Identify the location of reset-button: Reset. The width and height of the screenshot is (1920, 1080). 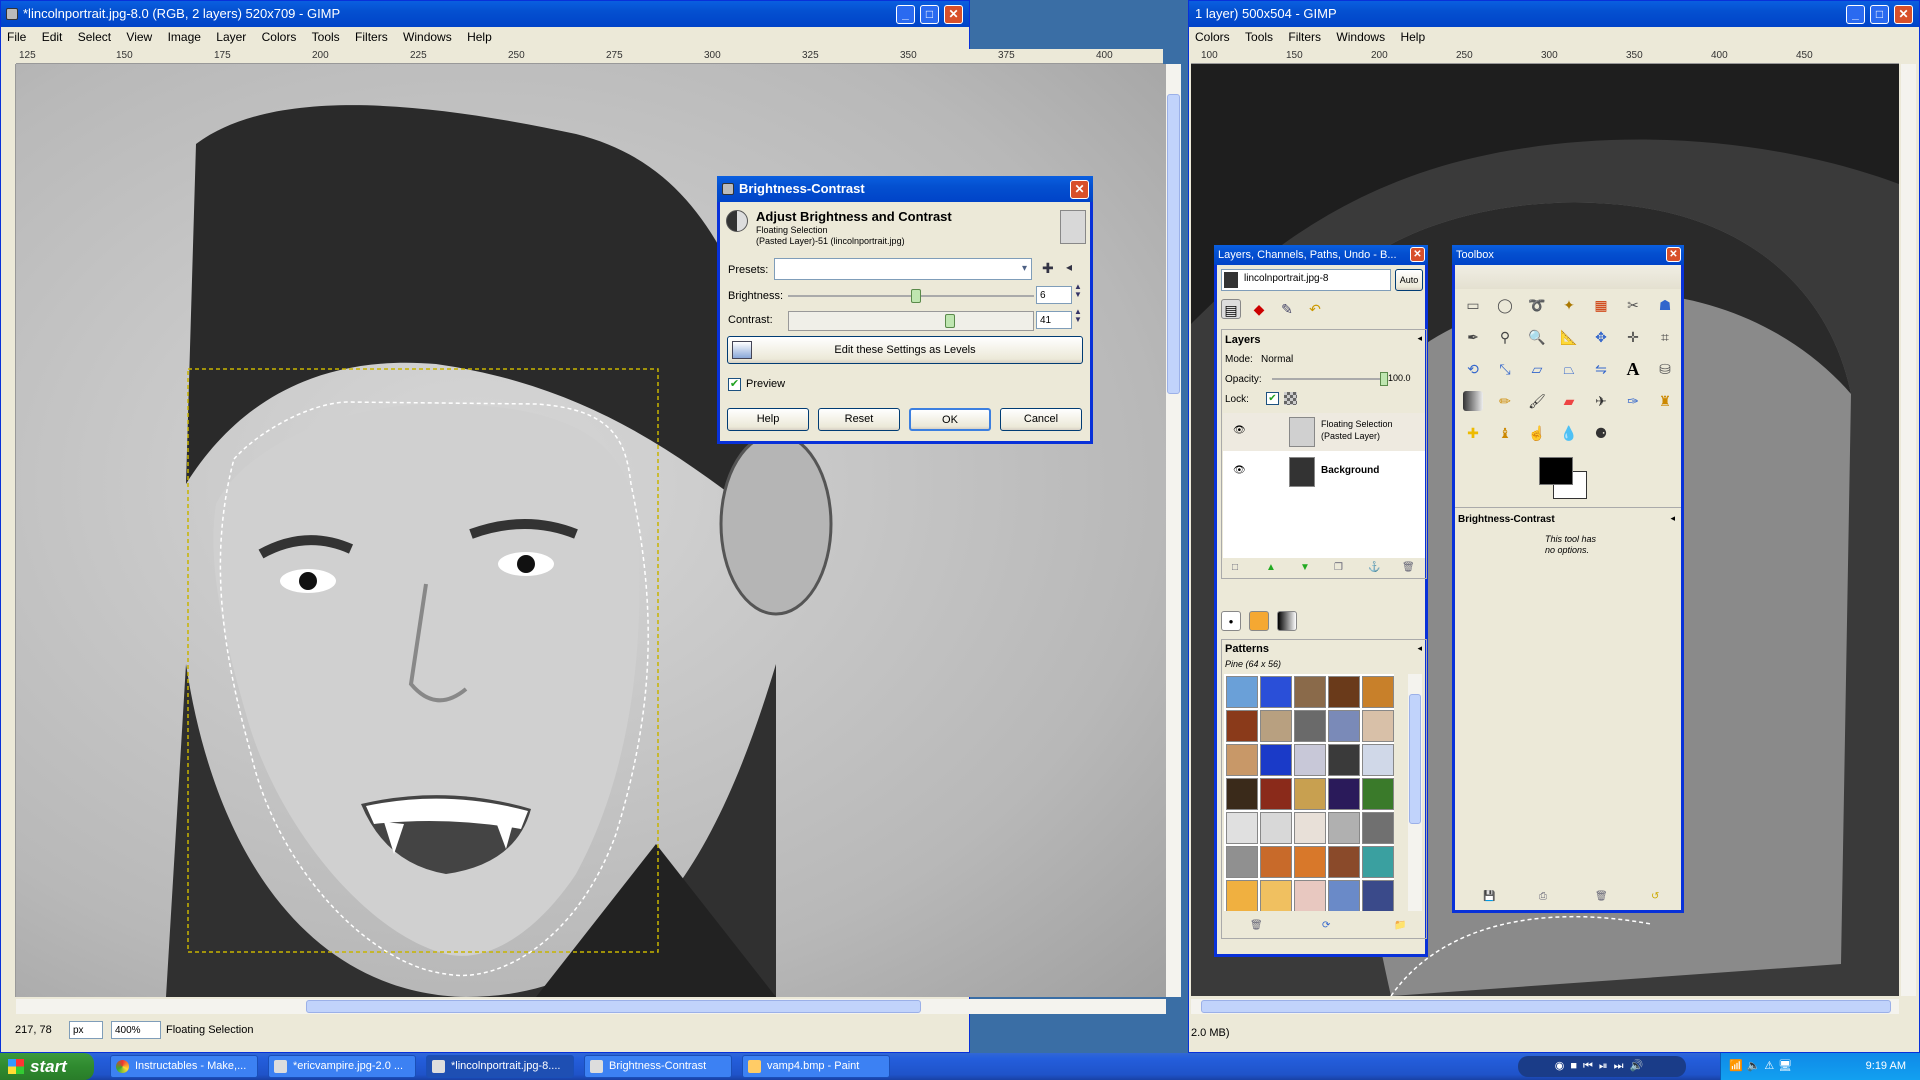
(859, 419).